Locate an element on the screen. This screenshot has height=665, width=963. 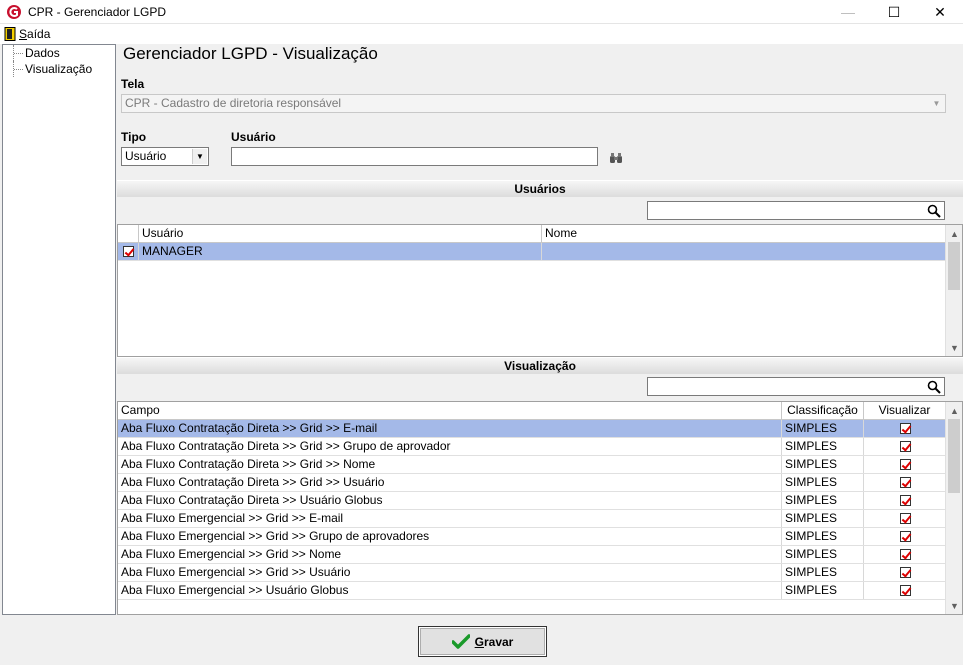
table-row: MANAGER is located at coordinates (532, 252).